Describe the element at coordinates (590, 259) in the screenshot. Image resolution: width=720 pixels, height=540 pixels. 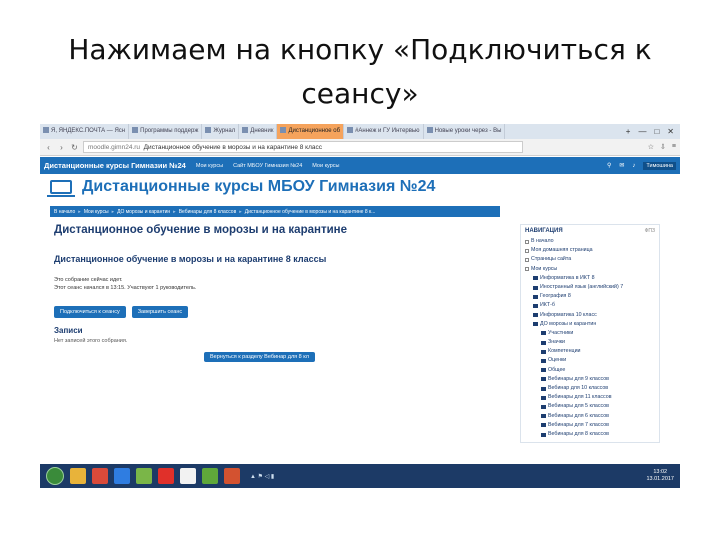
I see `nav-tree-item: Страницы сайта` at that location.